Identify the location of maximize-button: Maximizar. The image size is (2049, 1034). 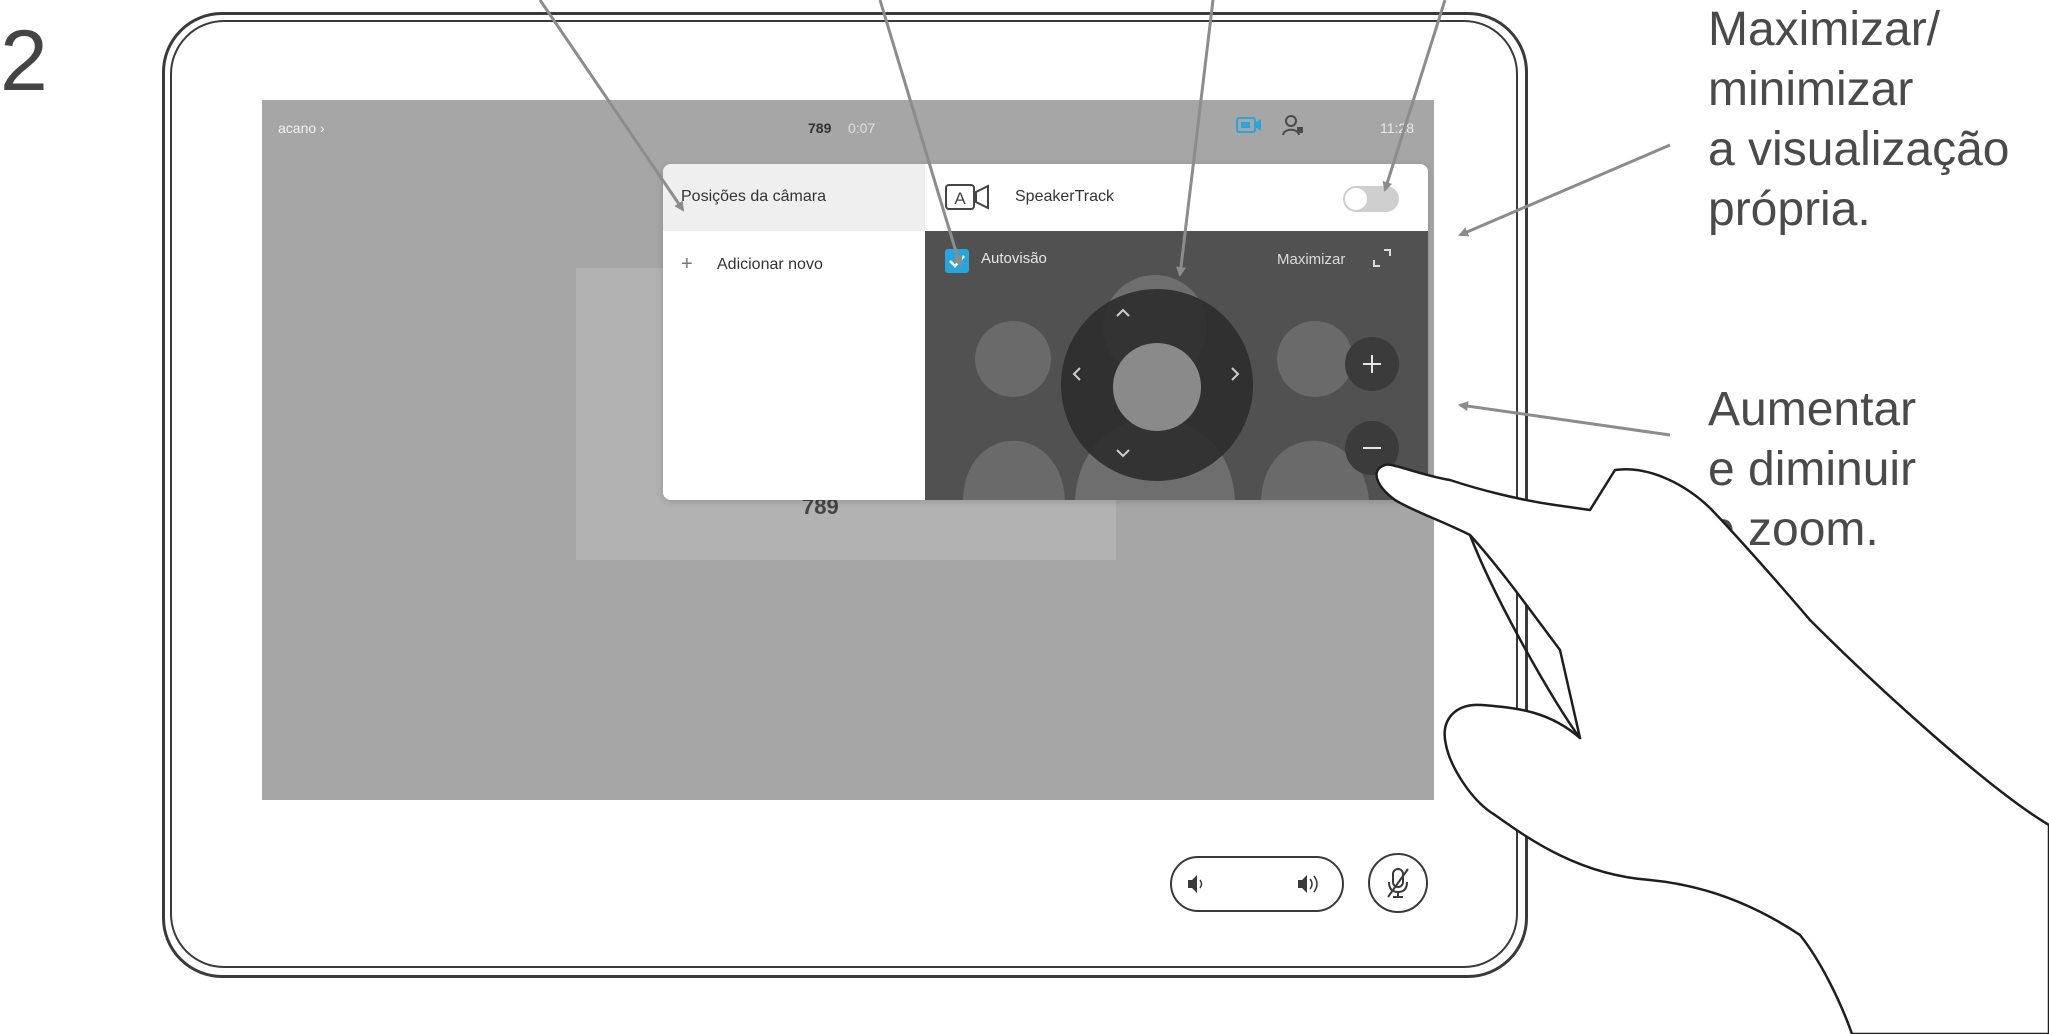
(1311, 259).